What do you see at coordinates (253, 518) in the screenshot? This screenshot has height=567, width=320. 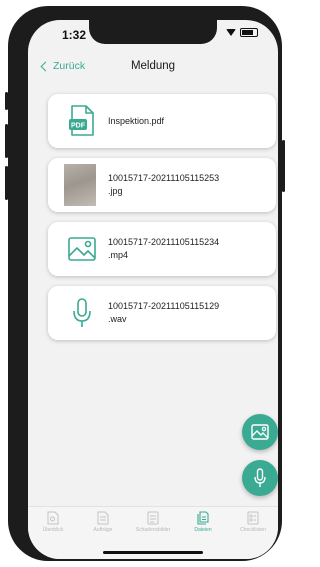 I see `checklist-icon` at bounding box center [253, 518].